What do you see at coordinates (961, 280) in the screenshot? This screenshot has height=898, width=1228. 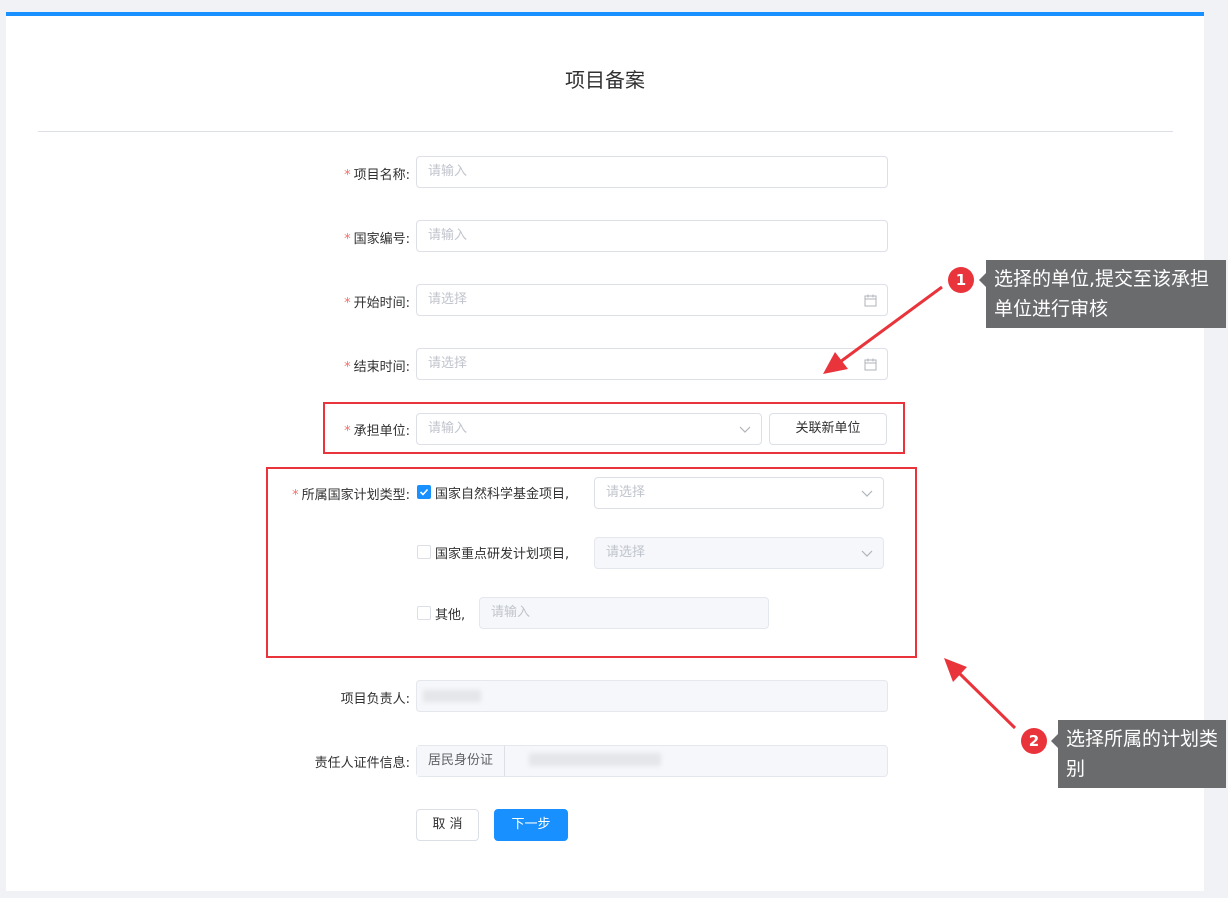 I see `annotation-number-1: 1` at bounding box center [961, 280].